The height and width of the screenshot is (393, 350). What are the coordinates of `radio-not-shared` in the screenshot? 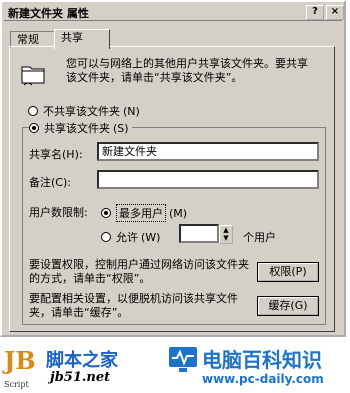 It's located at (33, 111).